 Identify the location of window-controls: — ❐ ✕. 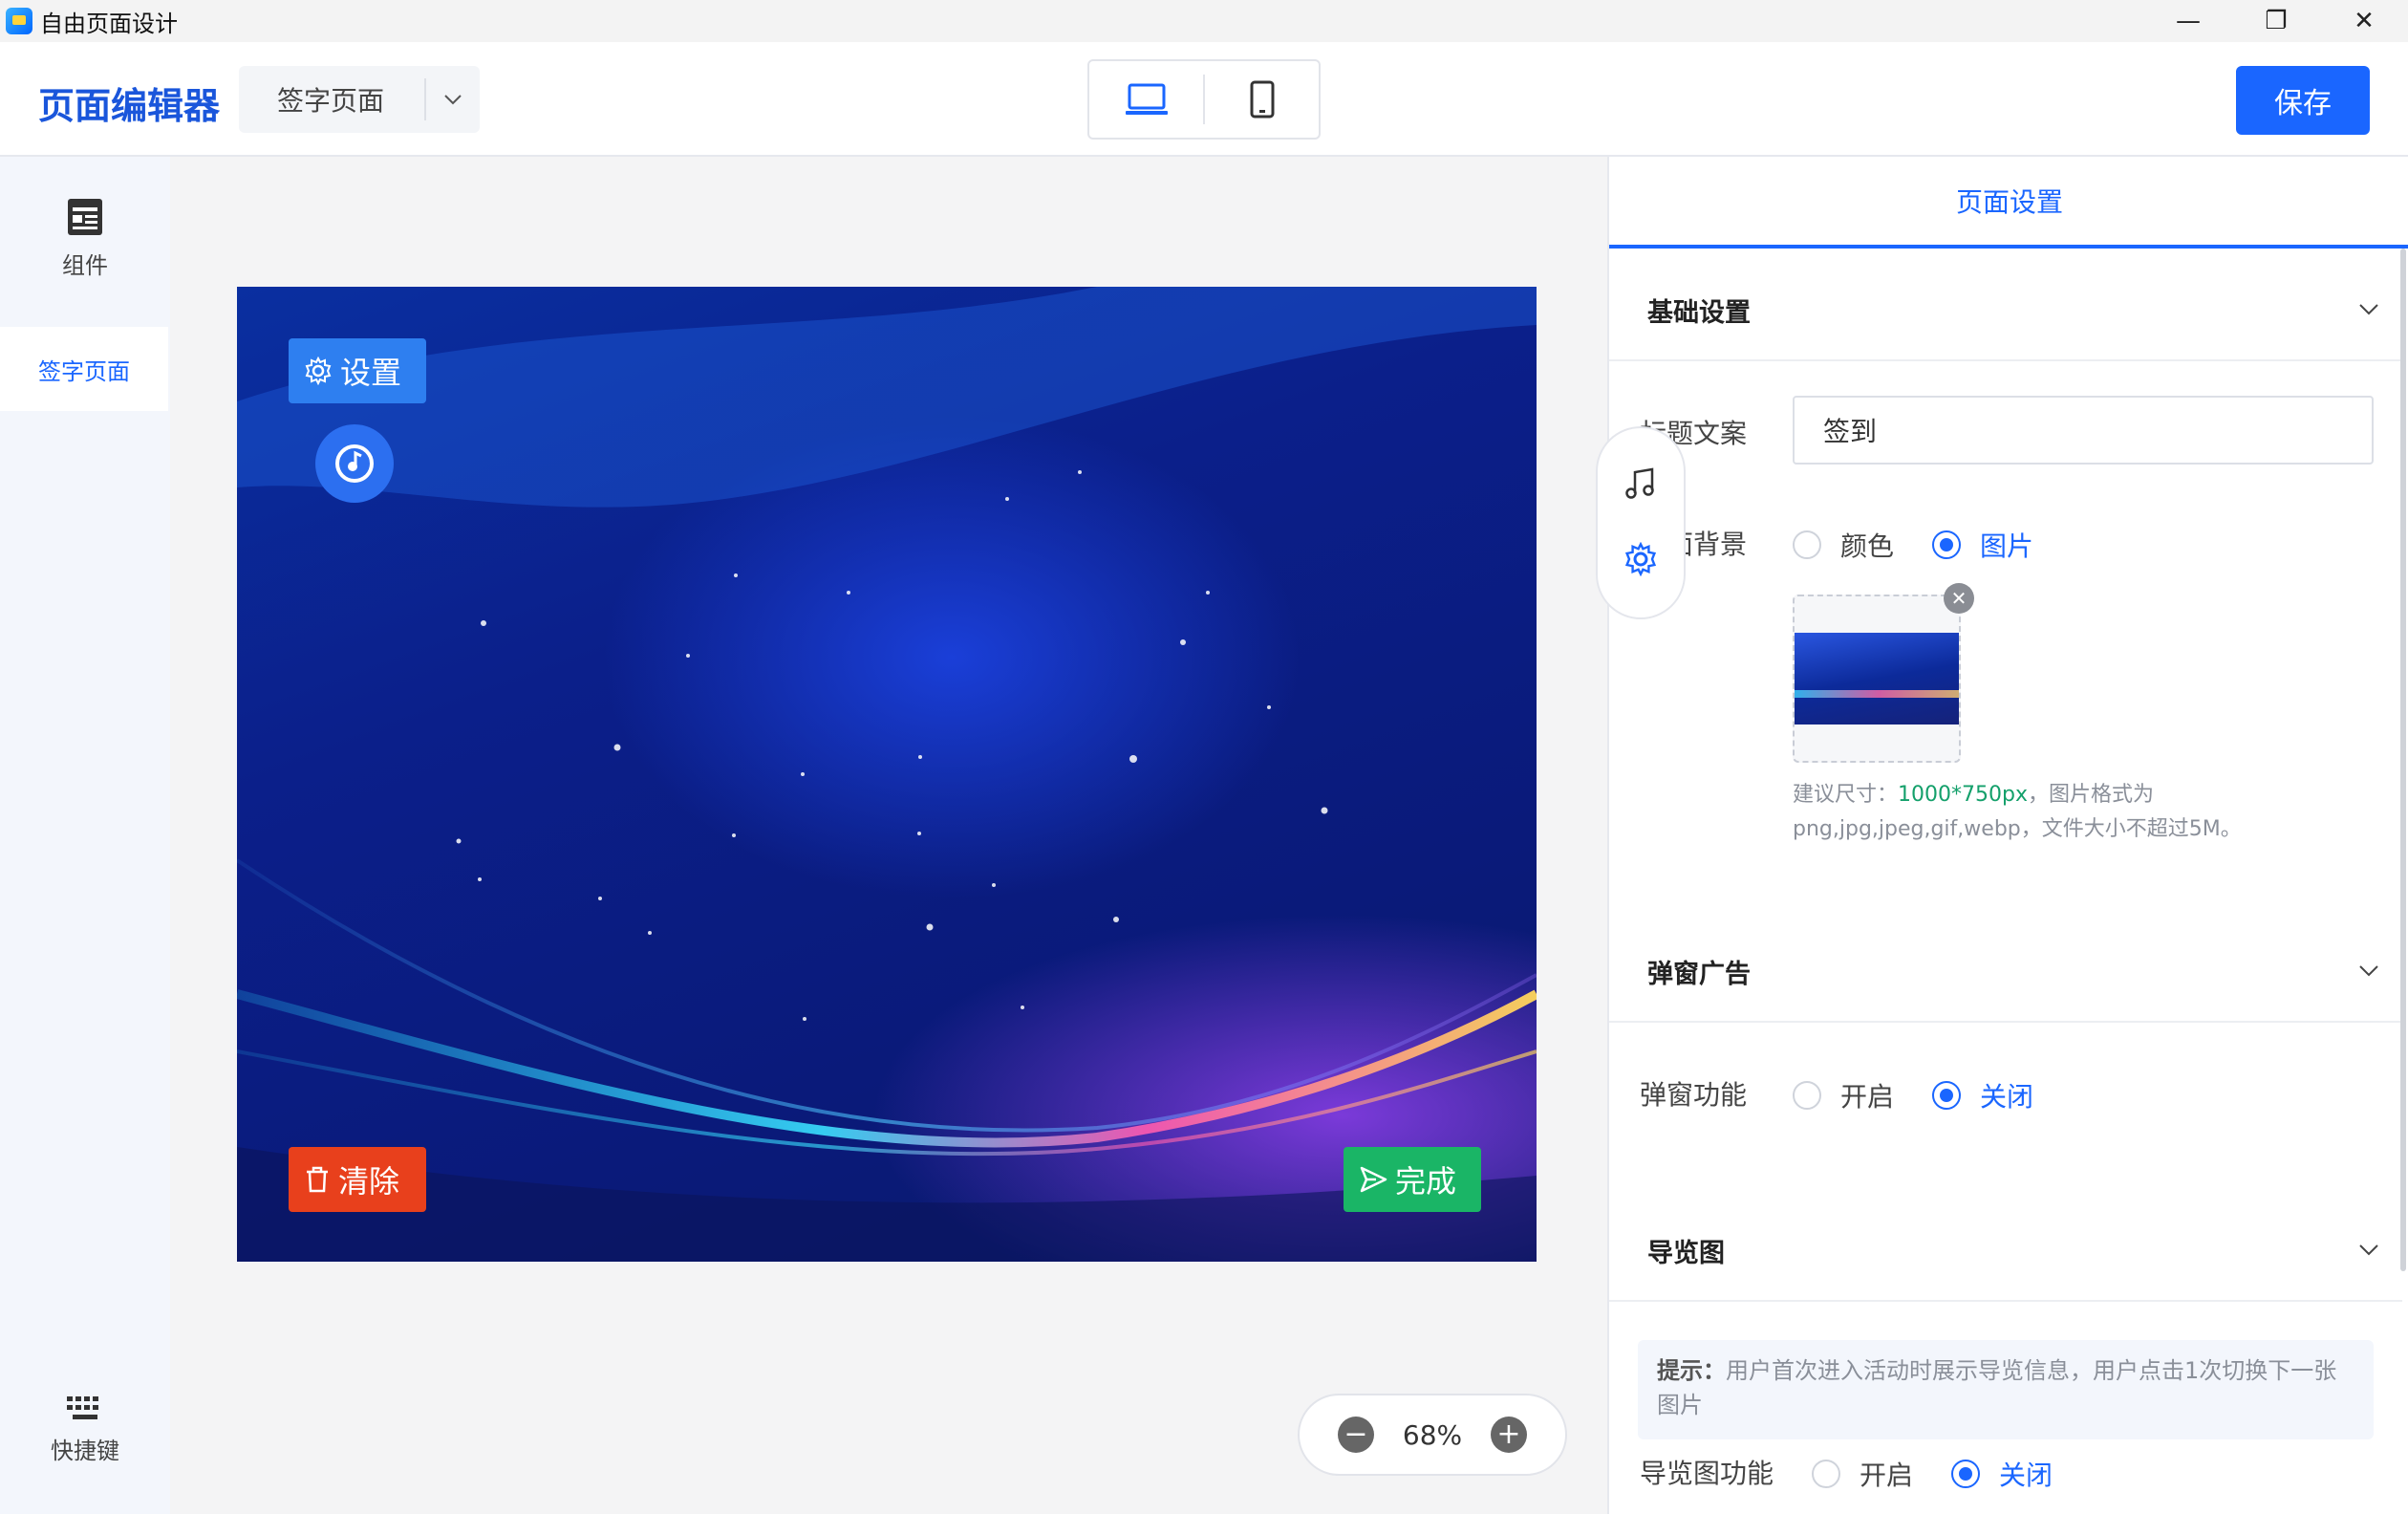
(2276, 21).